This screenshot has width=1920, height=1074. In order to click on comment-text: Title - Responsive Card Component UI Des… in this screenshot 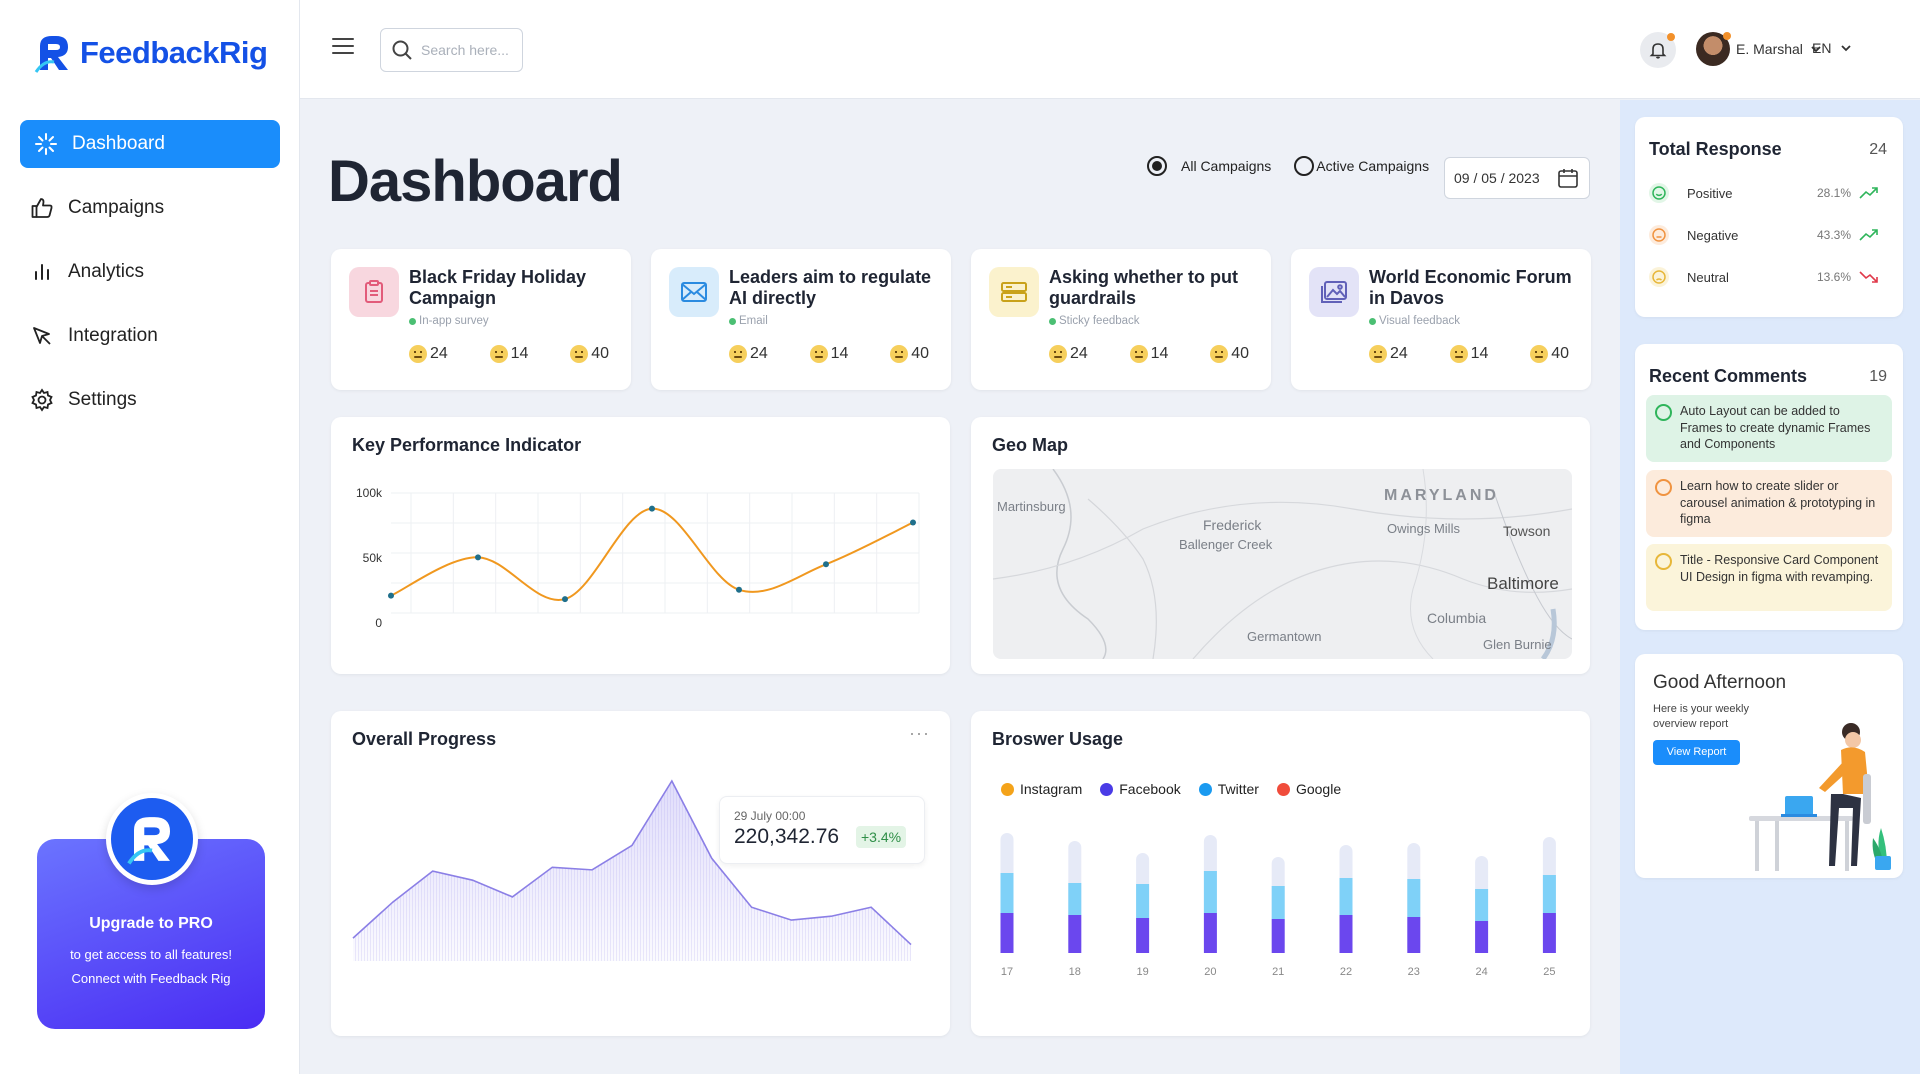, I will do `click(1779, 568)`.